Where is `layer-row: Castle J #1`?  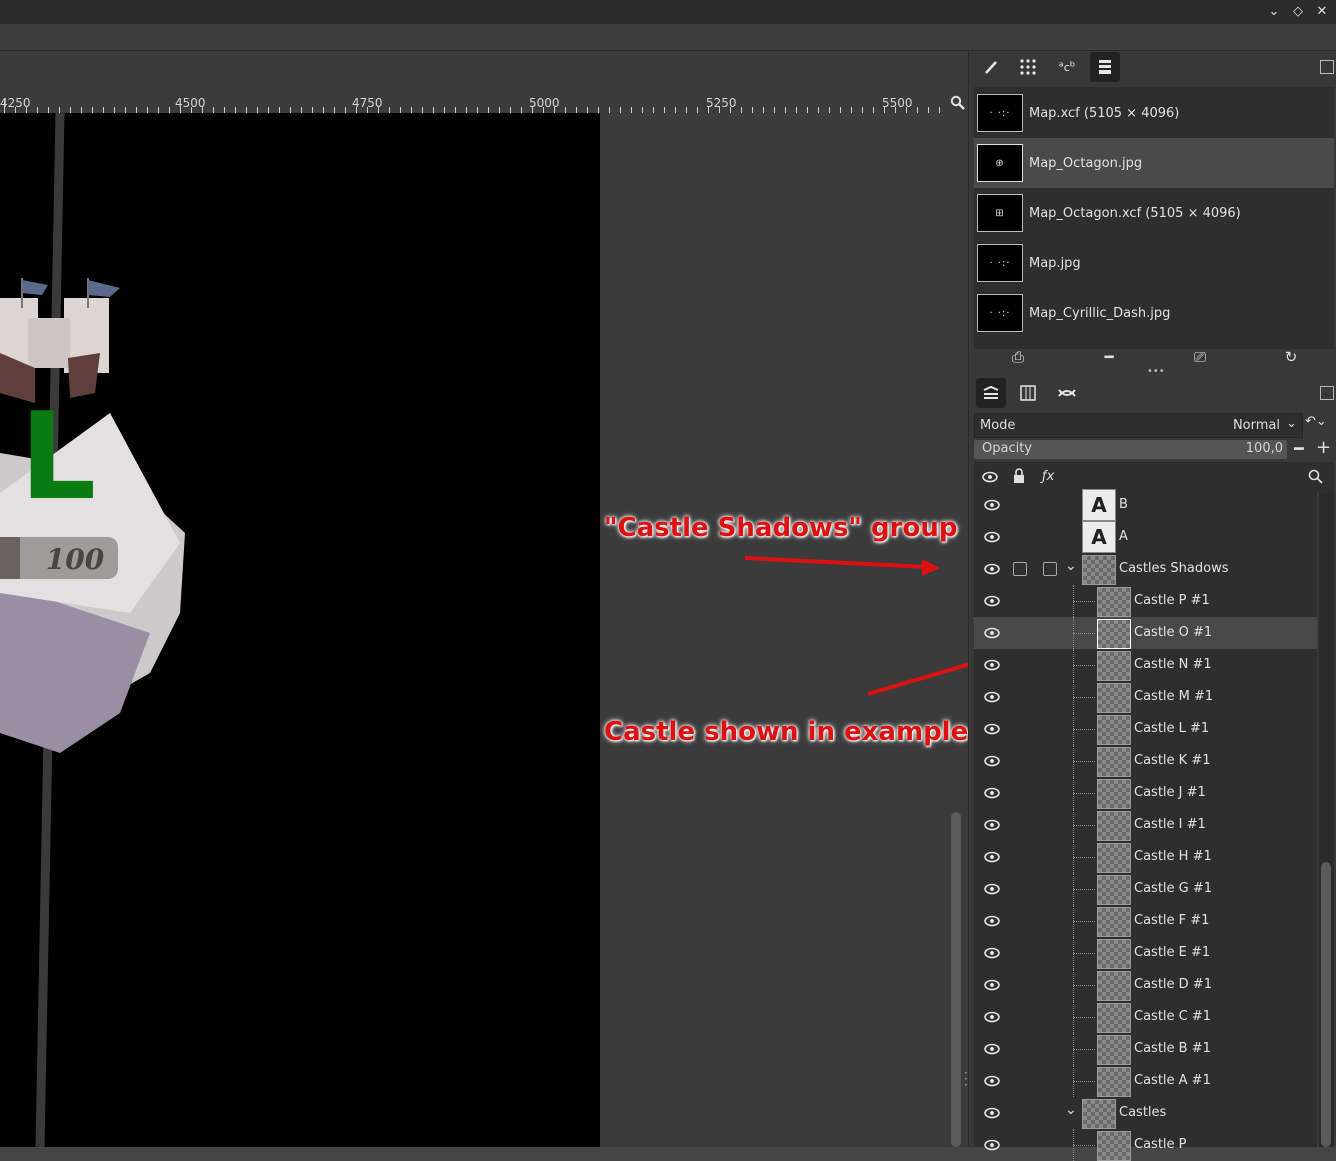 layer-row: Castle J #1 is located at coordinates (1145, 793).